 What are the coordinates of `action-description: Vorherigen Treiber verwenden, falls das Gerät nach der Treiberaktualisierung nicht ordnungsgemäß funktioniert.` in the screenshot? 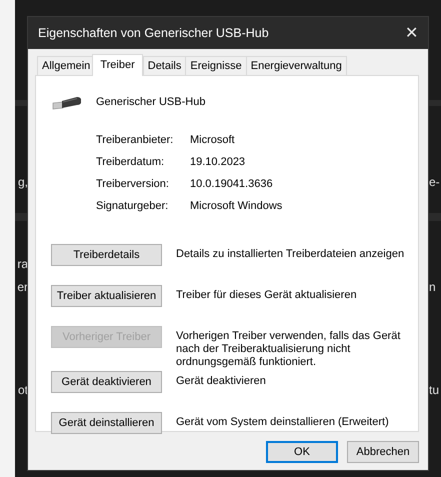 It's located at (289, 349).